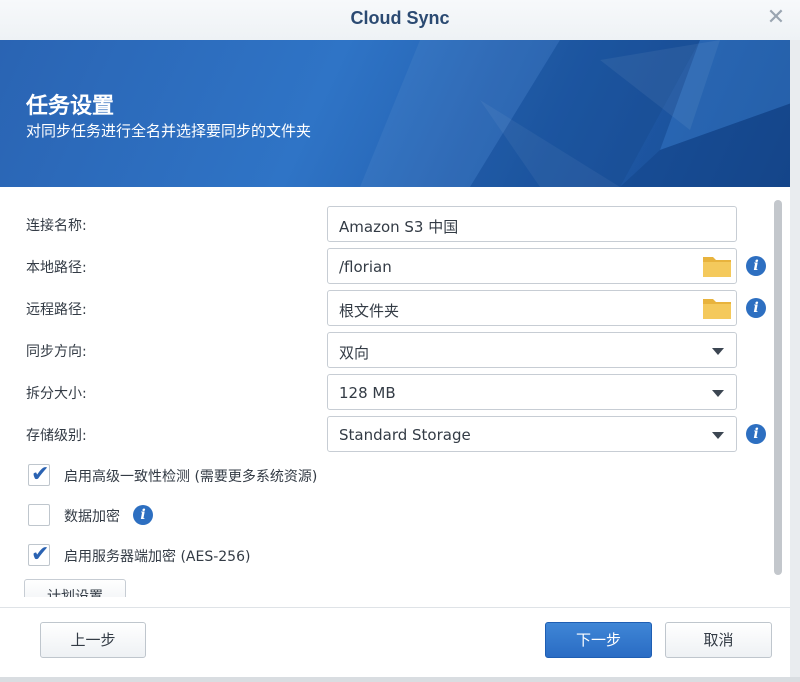 The height and width of the screenshot is (682, 800). What do you see at coordinates (395, 476) in the screenshot?
I see `consistency-check-option: ✔ 启用高级一致性检测 (需要更多系统资源)` at bounding box center [395, 476].